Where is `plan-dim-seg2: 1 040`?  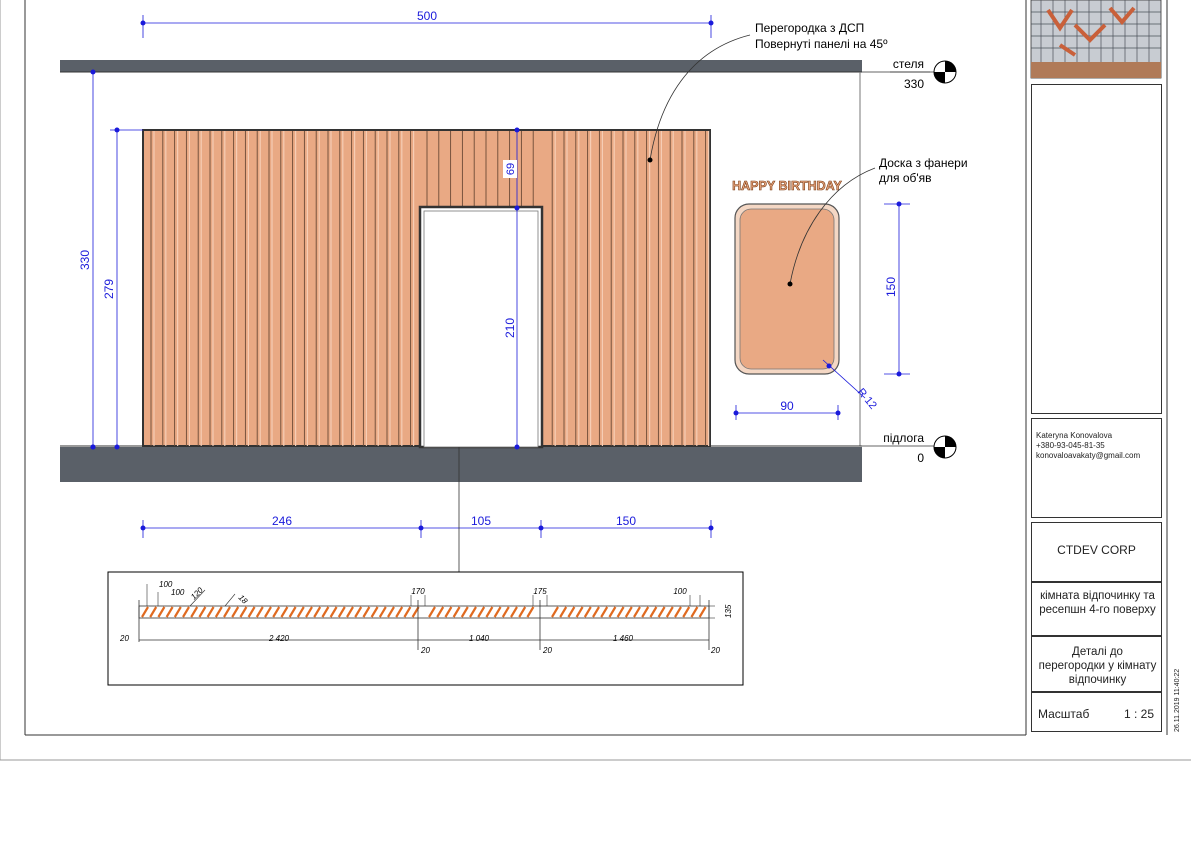 plan-dim-seg2: 1 040 is located at coordinates (479, 638).